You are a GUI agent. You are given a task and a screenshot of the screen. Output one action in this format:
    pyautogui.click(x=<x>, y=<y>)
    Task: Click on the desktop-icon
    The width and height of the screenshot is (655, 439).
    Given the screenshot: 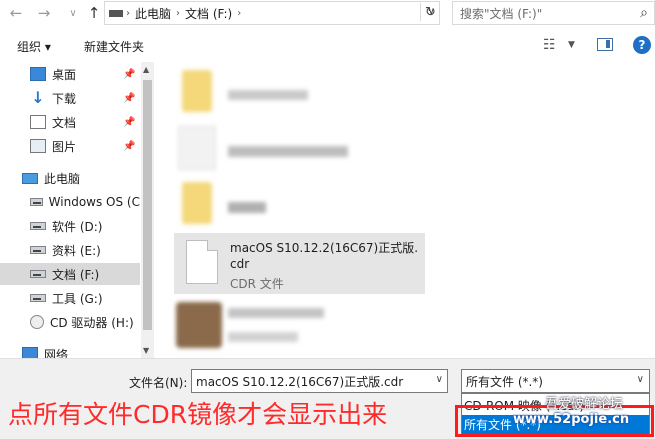 What is the action you would take?
    pyautogui.click(x=38, y=74)
    